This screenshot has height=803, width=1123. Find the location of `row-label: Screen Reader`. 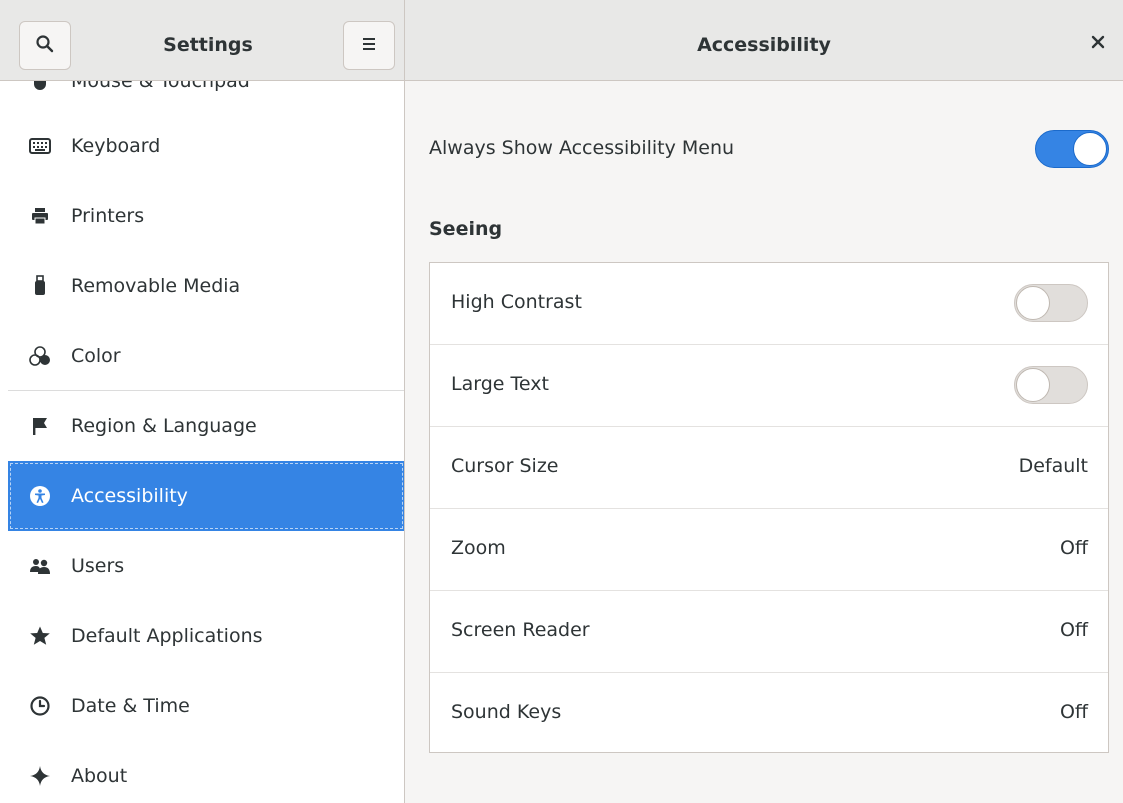

row-label: Screen Reader is located at coordinates (520, 630).